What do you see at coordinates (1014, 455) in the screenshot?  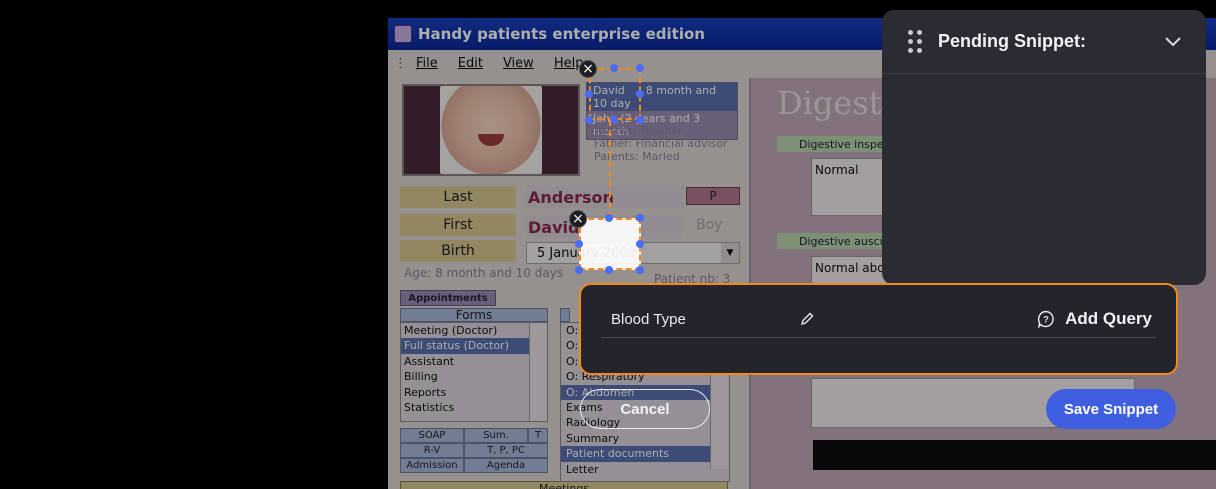 I see `image-strip` at bounding box center [1014, 455].